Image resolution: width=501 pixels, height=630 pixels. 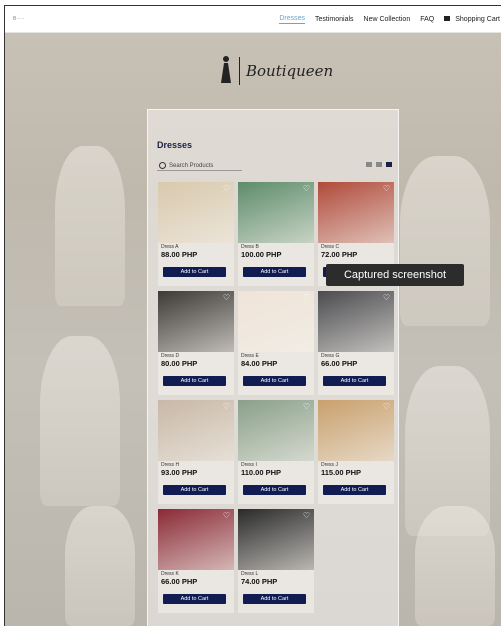 What do you see at coordinates (290, 71) in the screenshot?
I see `brand-name: Boutiqueen` at bounding box center [290, 71].